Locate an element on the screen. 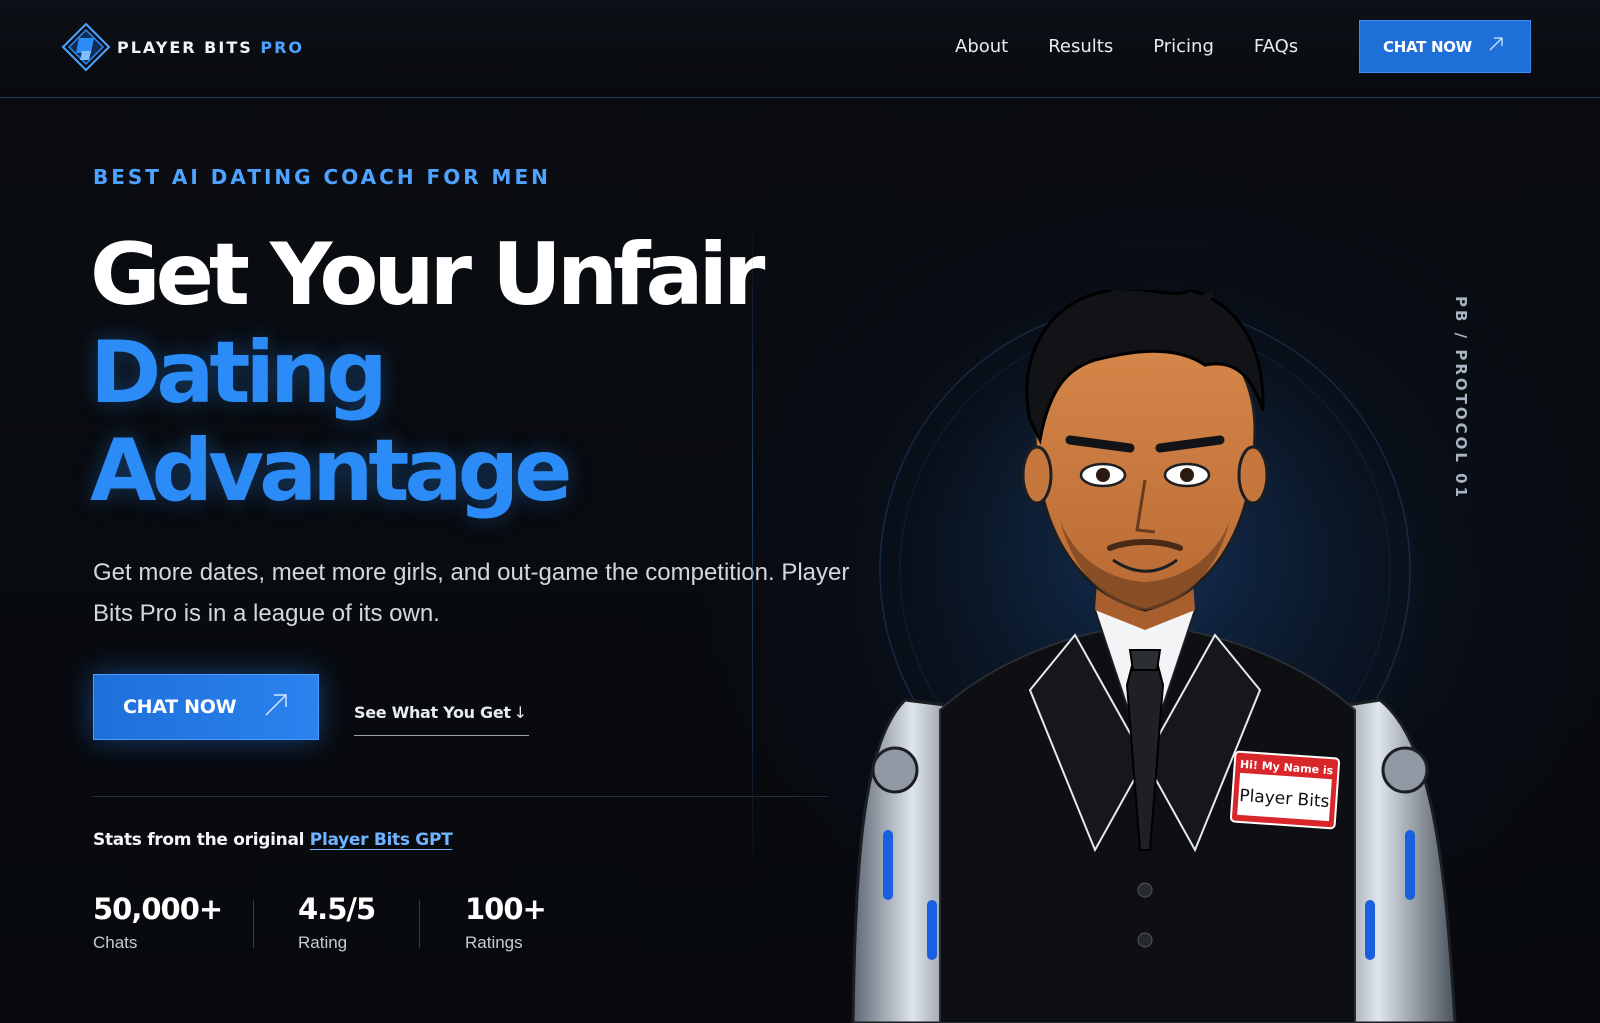 This screenshot has width=1600, height=1023. stat-label: Ratings is located at coordinates (494, 942).